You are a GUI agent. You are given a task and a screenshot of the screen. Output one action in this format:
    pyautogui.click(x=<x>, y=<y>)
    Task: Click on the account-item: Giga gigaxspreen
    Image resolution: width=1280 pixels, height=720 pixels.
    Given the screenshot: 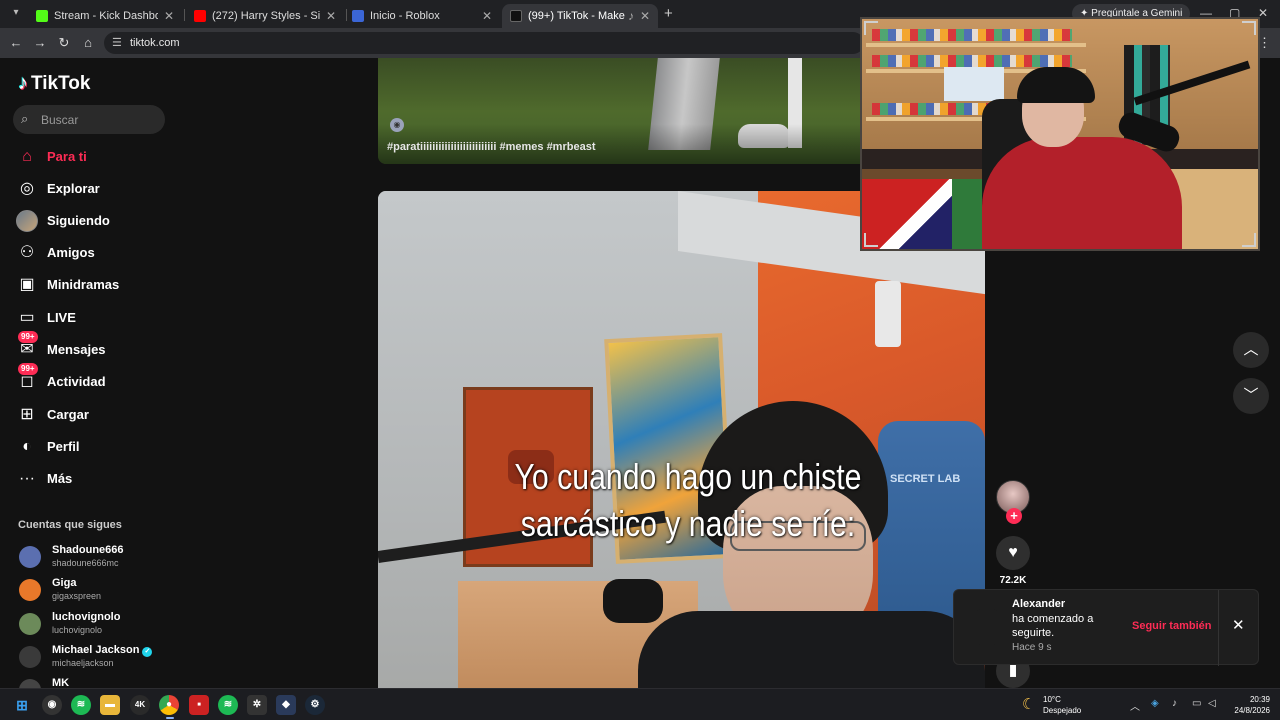 What is the action you would take?
    pyautogui.click(x=86, y=591)
    